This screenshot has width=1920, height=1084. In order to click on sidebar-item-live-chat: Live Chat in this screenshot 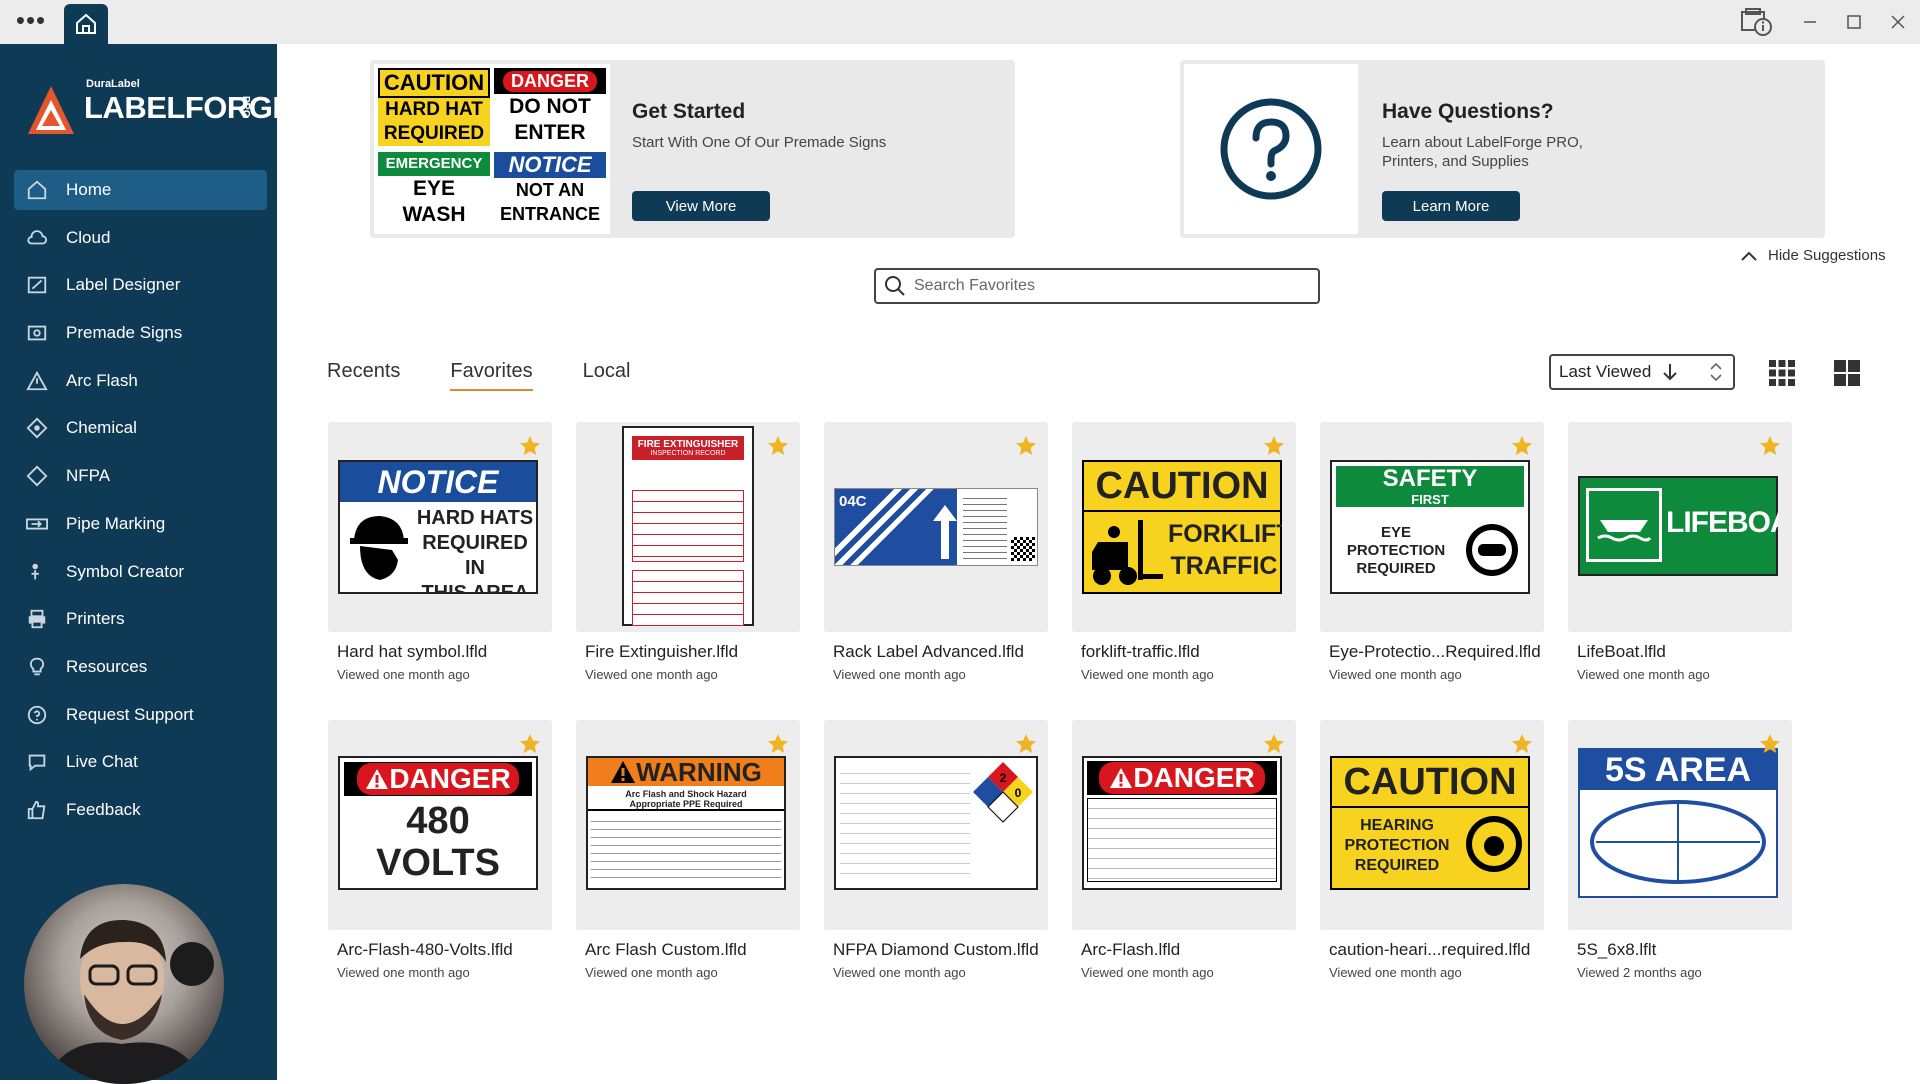, I will do `click(140, 762)`.